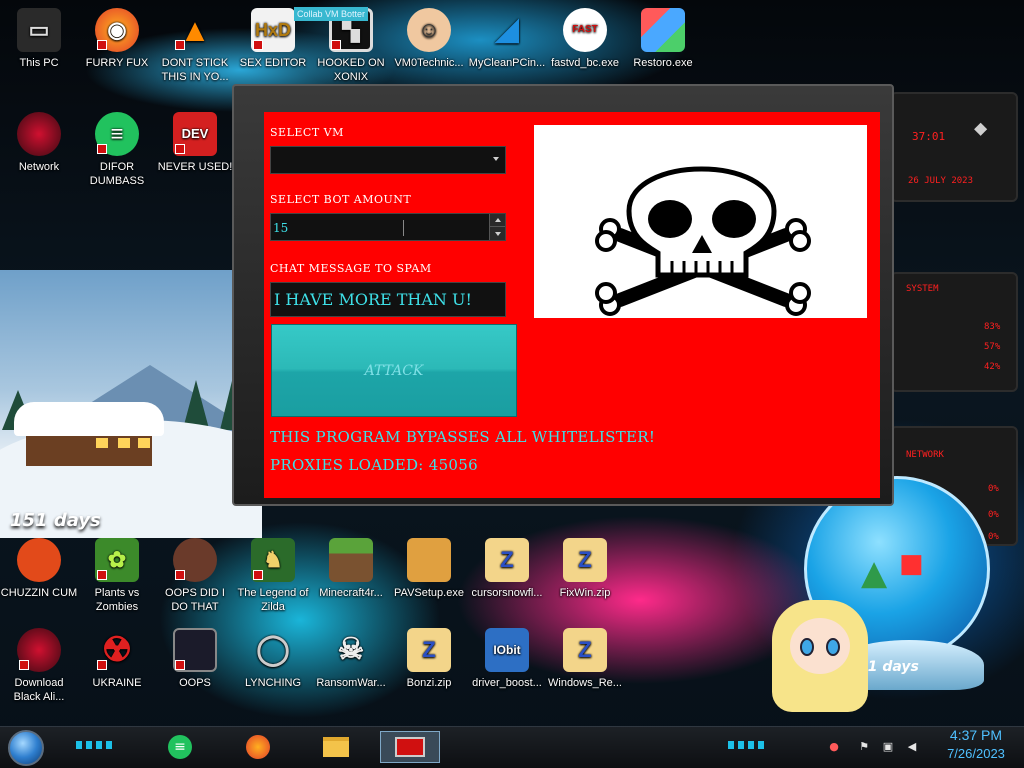 The height and width of the screenshot is (768, 1024). I want to click on stepper-up-button, so click(497, 220).